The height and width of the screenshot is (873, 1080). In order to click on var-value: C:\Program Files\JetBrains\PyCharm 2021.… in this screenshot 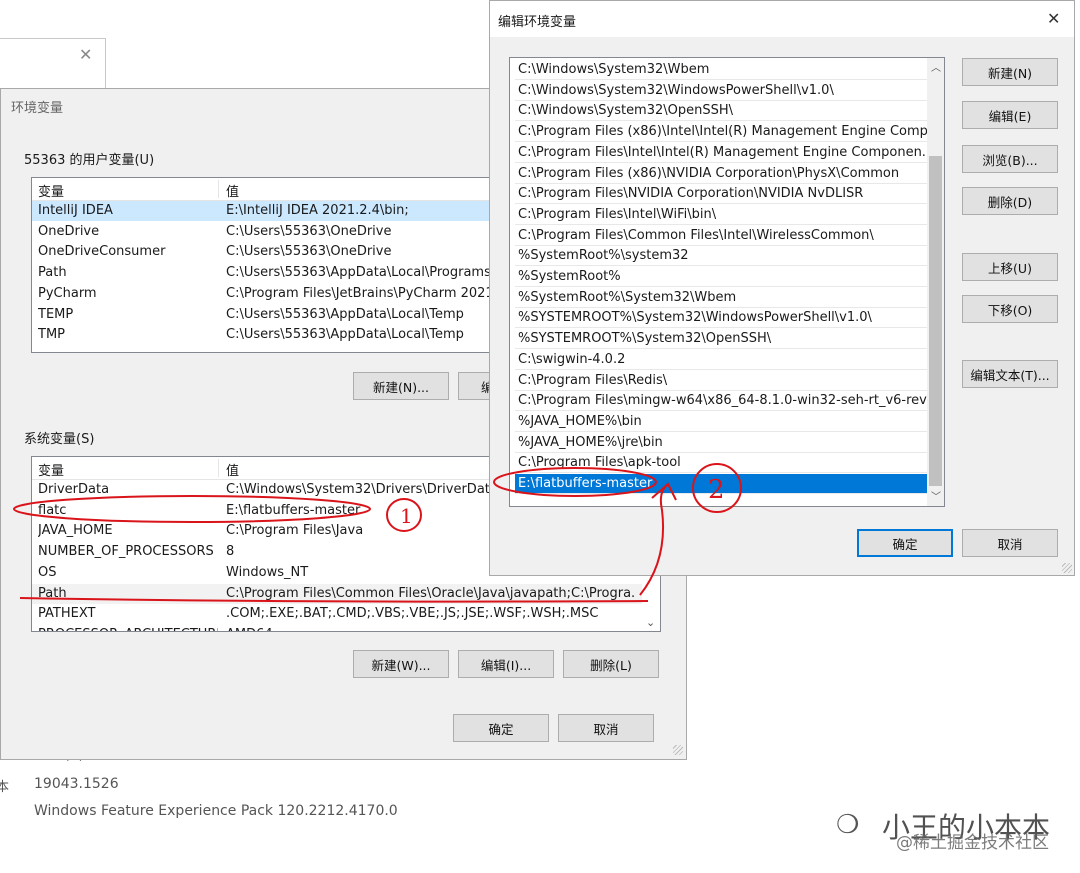, I will do `click(361, 293)`.